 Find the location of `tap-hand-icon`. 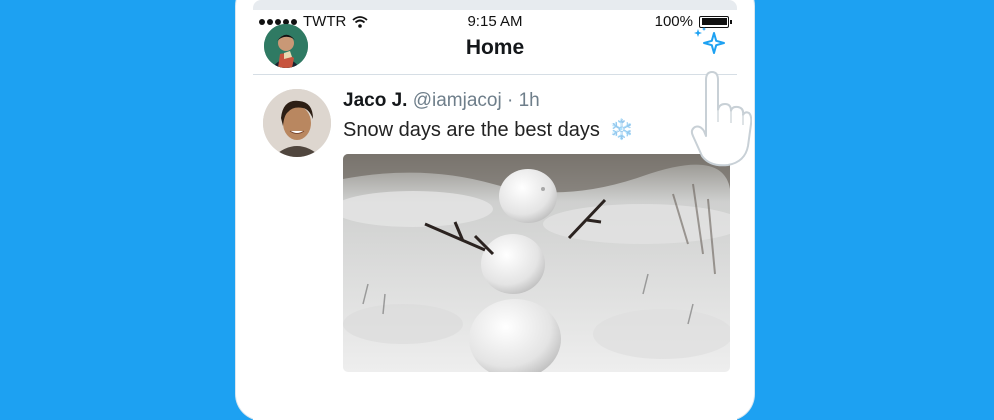

tap-hand-icon is located at coordinates (721, 119).